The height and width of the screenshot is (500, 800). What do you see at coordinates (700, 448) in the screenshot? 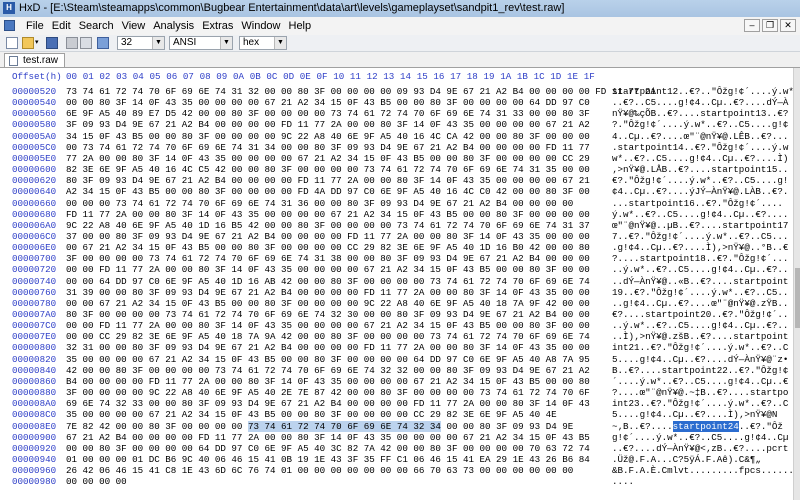
I see `row-ascii-text: ..€?....dÝ—ÀnŸ¥@<‚zB..€?....pcrt` at bounding box center [700, 448].